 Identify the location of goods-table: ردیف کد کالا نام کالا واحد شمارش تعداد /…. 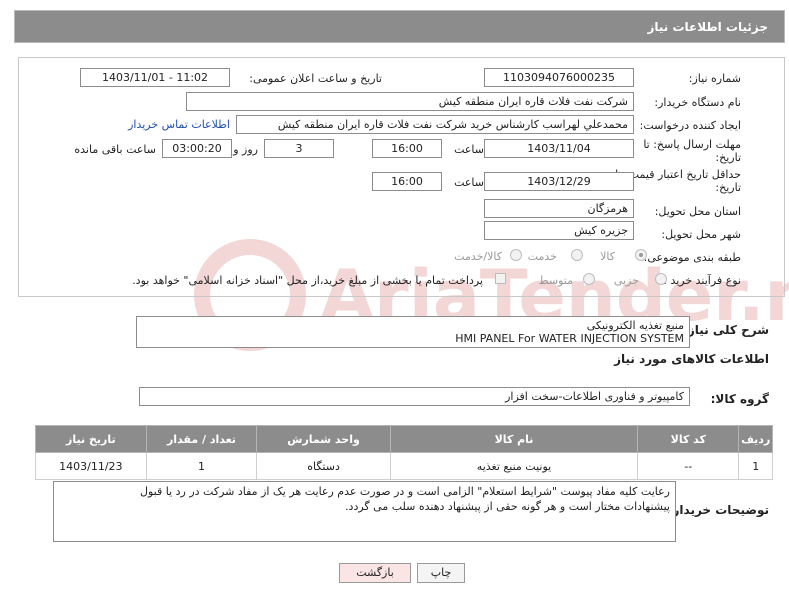
(404, 452).